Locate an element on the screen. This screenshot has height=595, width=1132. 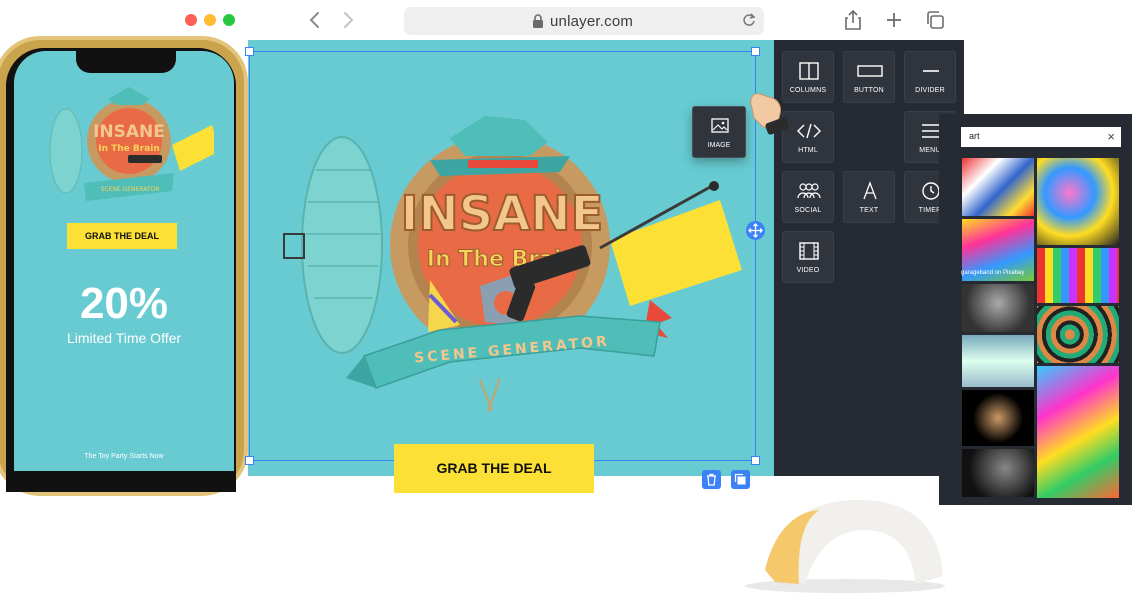
move-handle is located at coordinates (755, 230).